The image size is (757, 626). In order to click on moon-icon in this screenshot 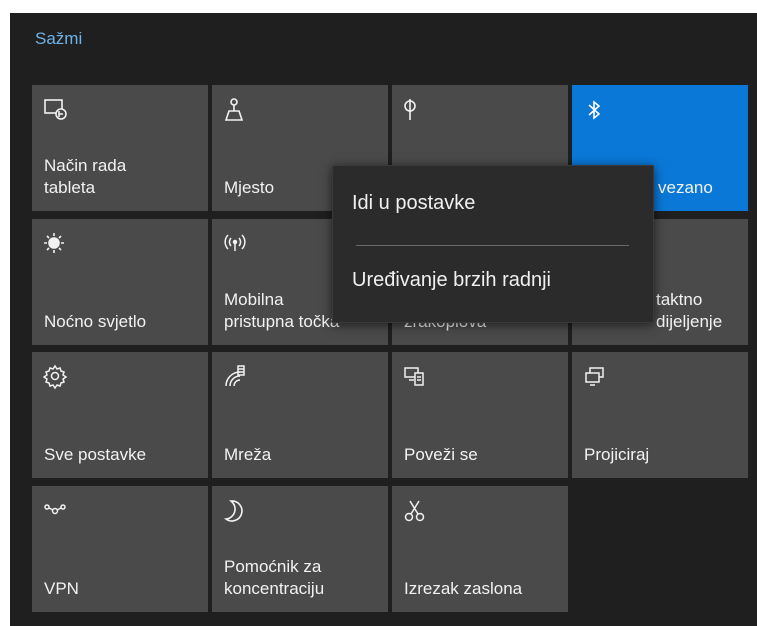, I will do `click(236, 511)`.